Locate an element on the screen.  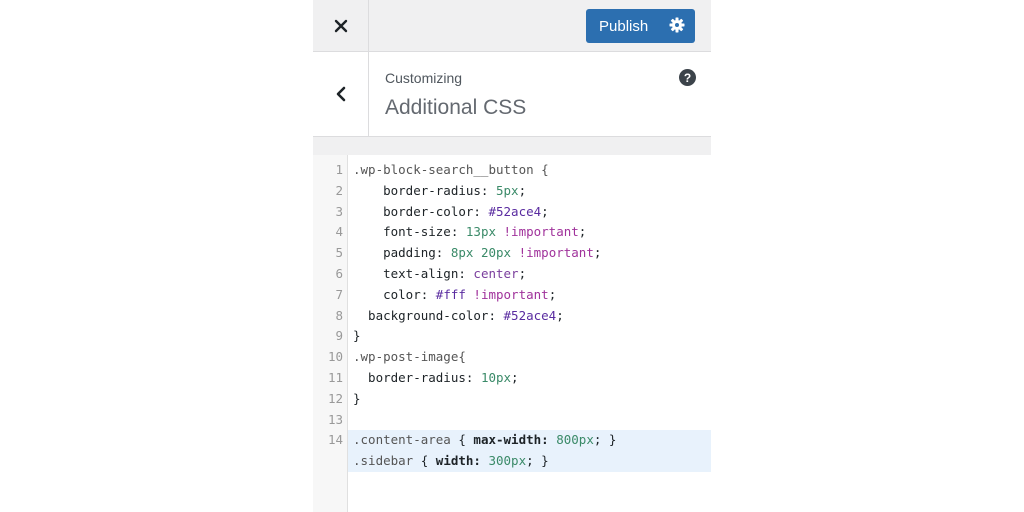
line-number: 2 is located at coordinates (339, 190).